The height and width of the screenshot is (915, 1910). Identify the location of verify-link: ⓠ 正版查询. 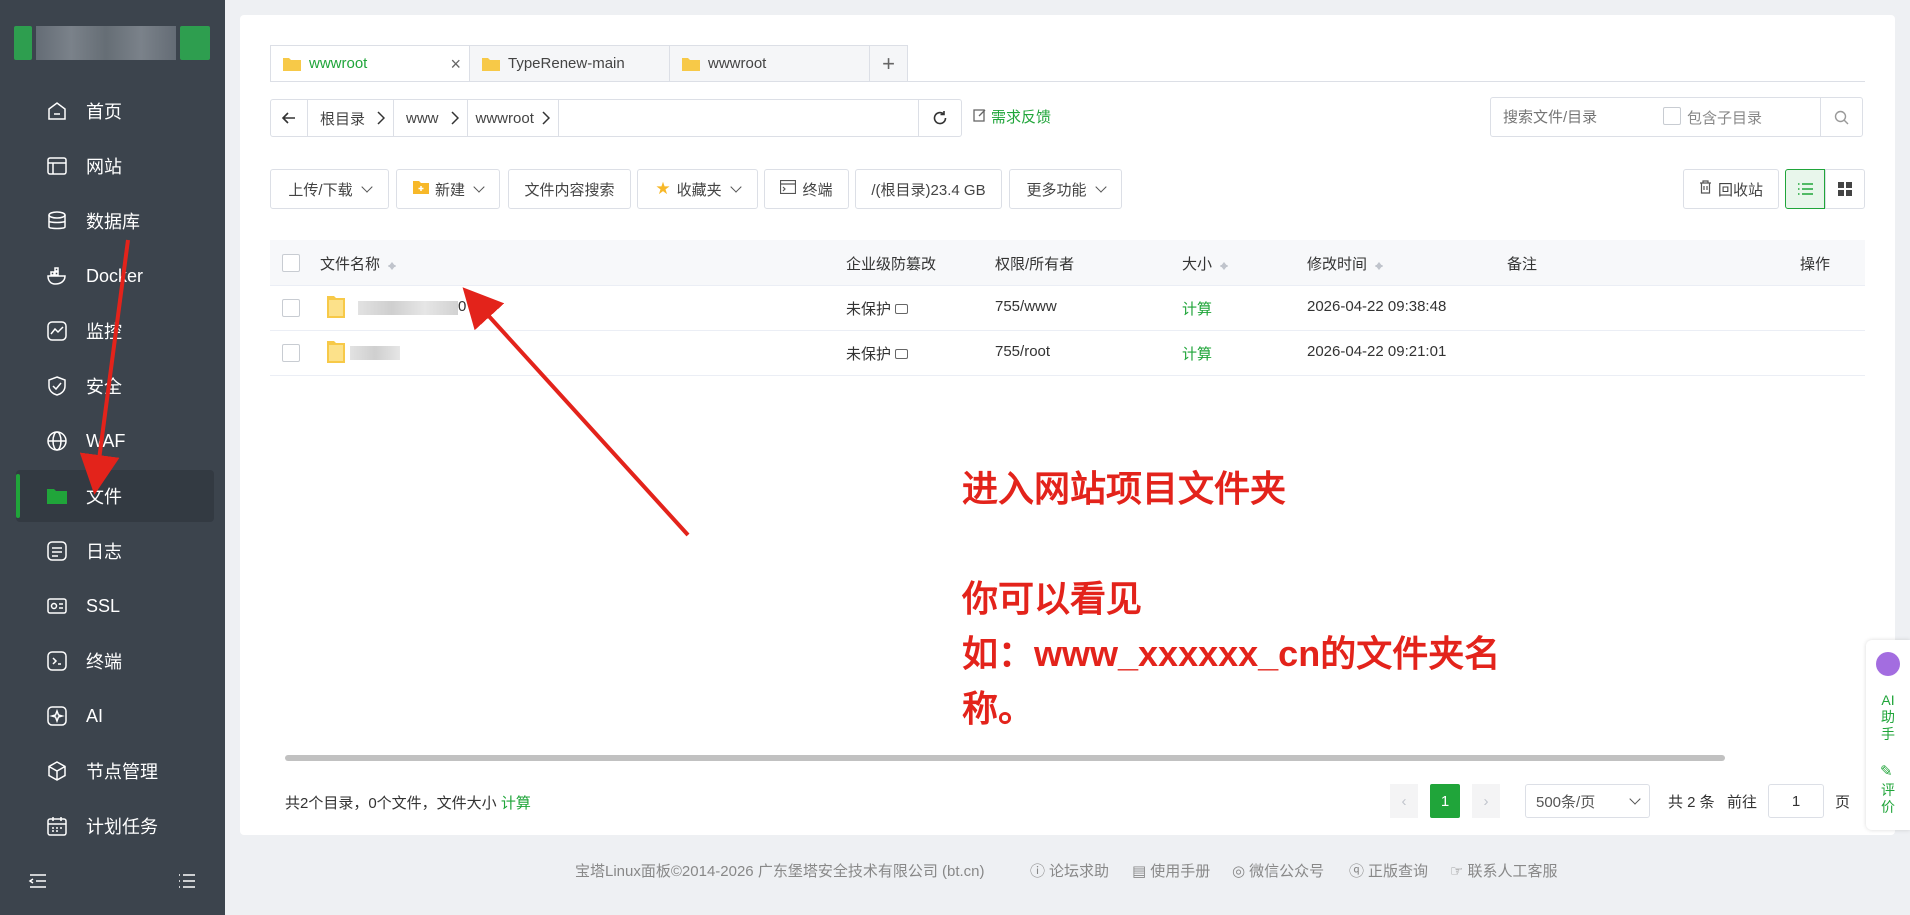
(1388, 870).